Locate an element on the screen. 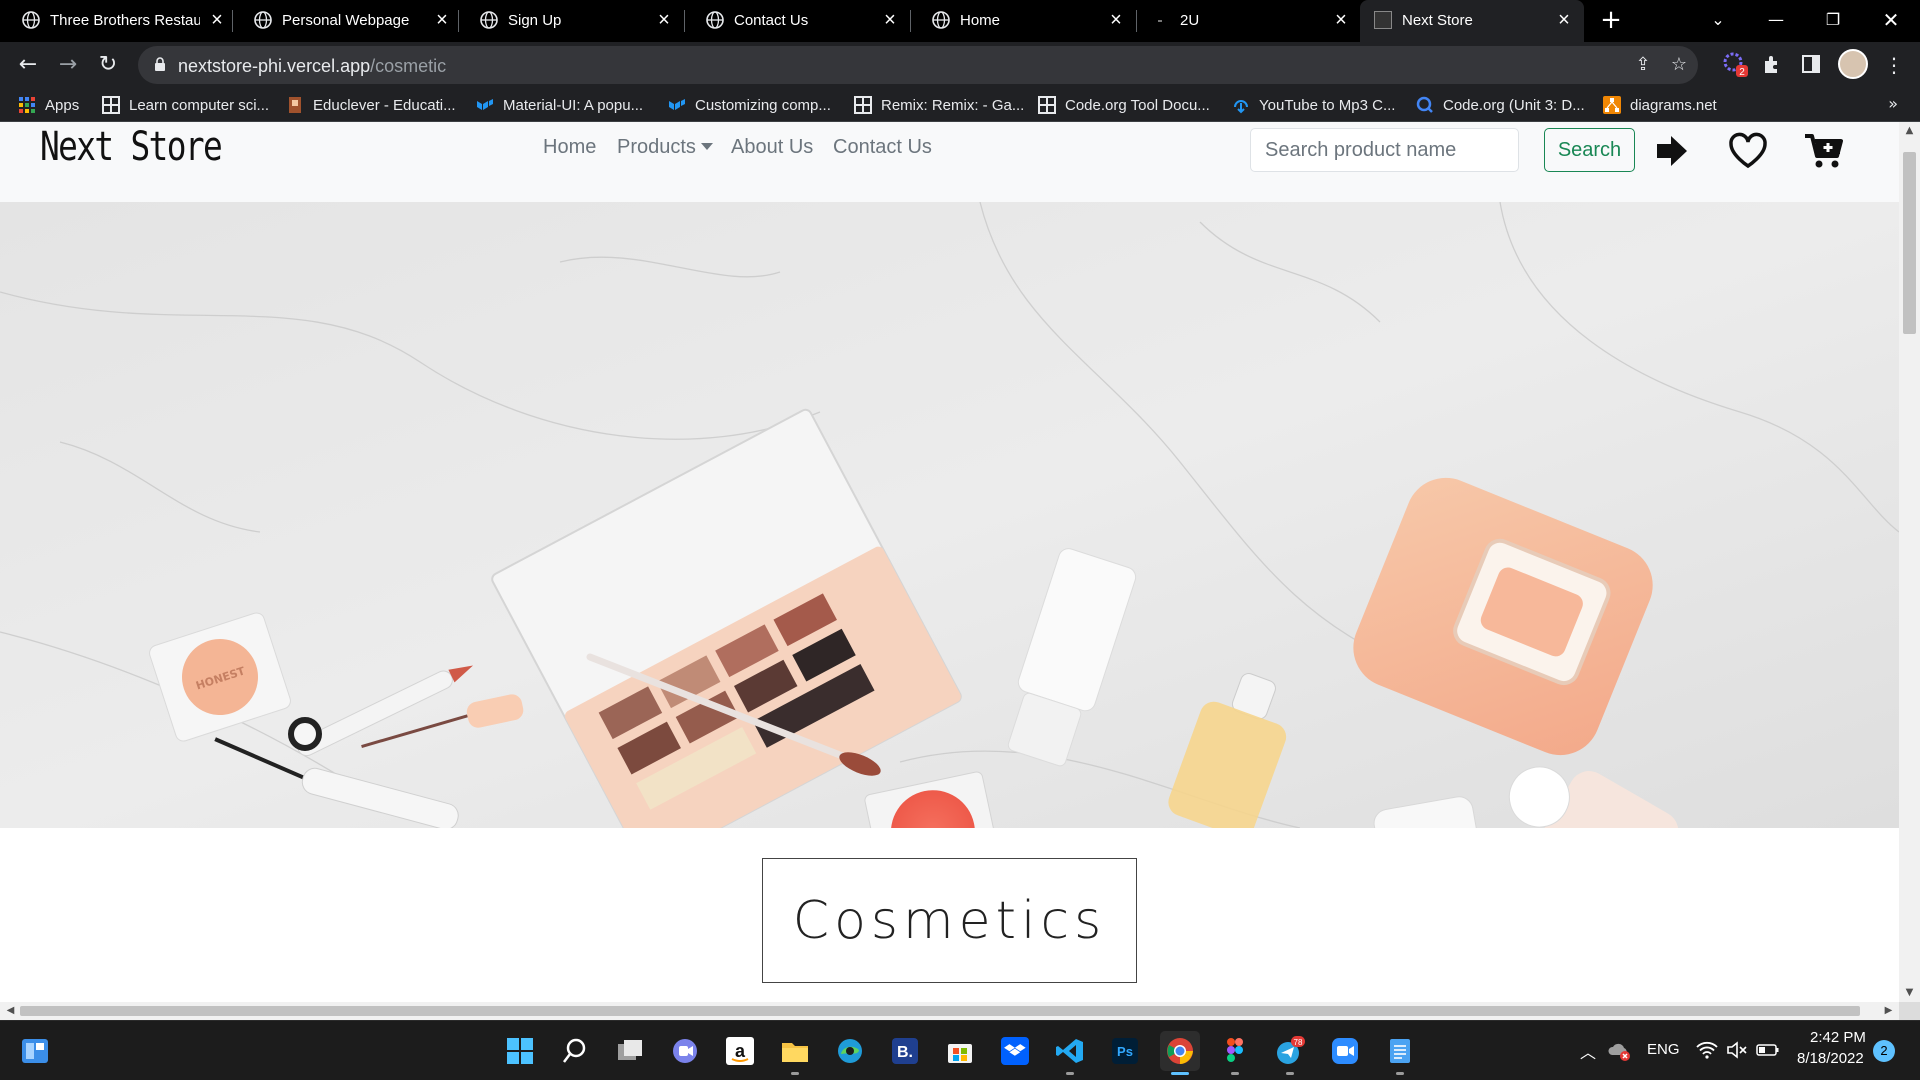 Image resolution: width=1920 pixels, height=1080 pixels. start-button is located at coordinates (520, 1051).